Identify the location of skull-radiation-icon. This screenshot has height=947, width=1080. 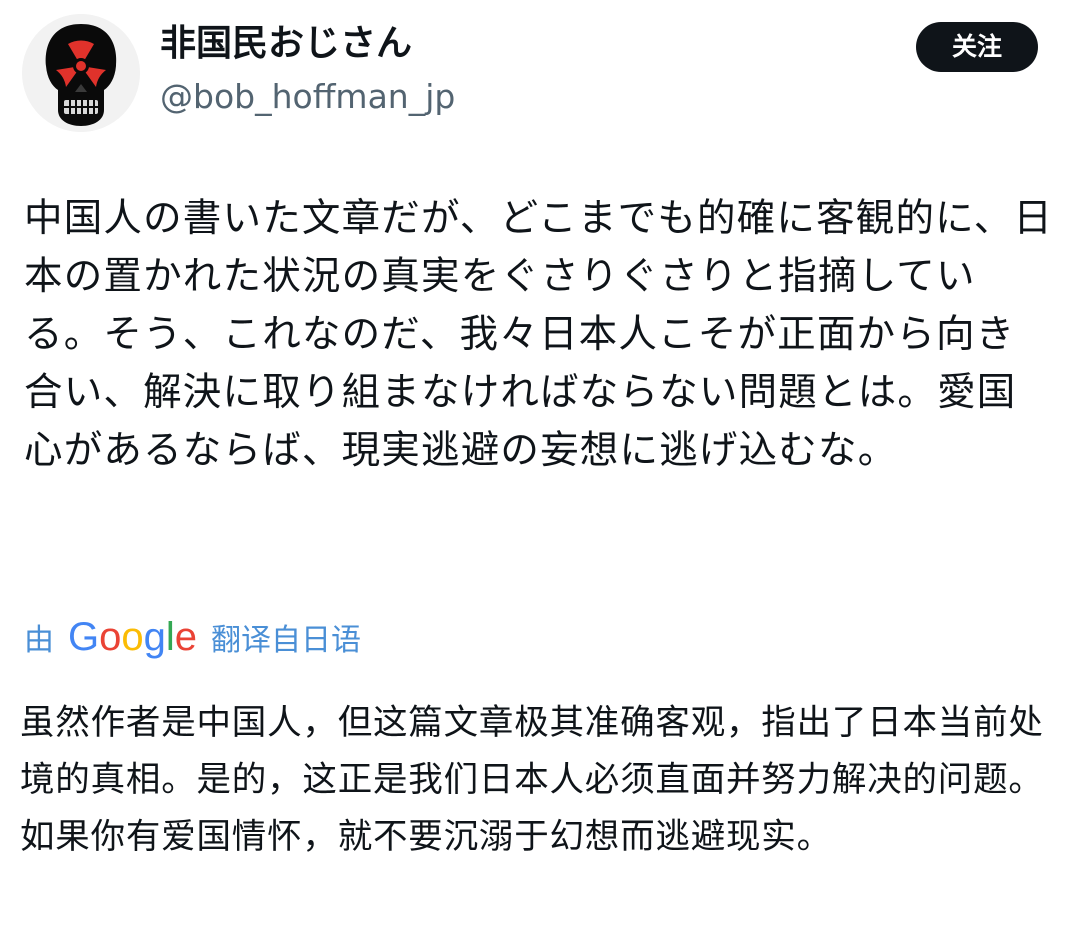
(81, 73).